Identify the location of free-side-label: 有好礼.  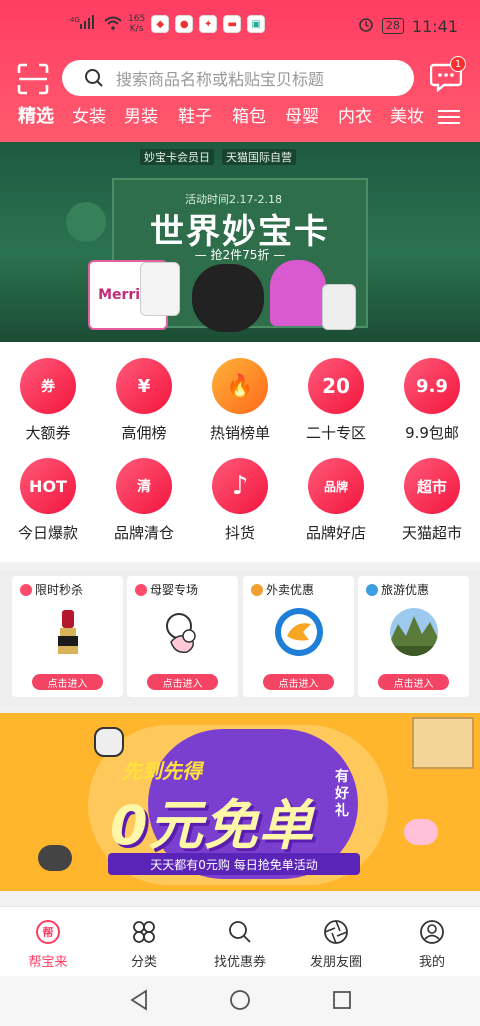
(342, 794).